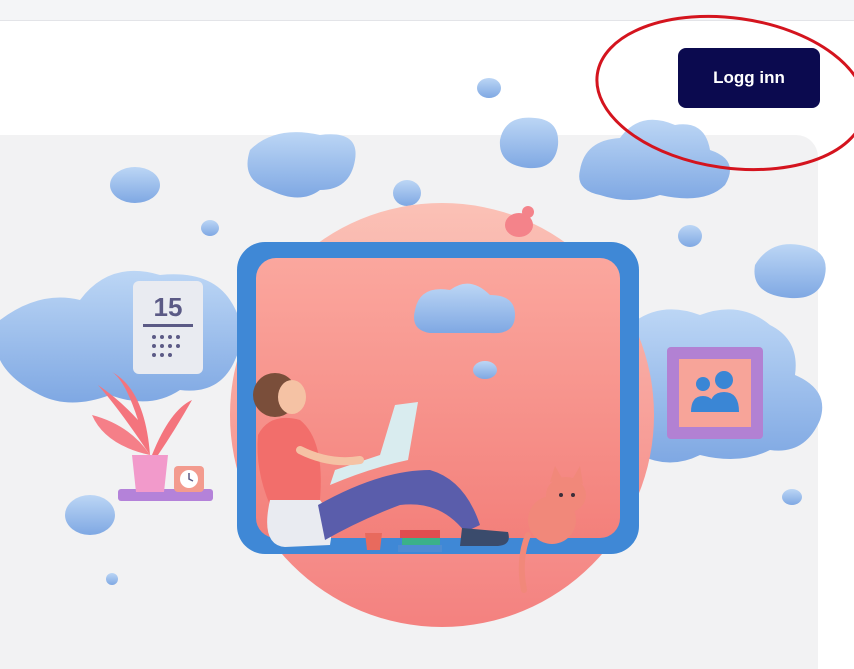 The height and width of the screenshot is (669, 854). What do you see at coordinates (749, 78) in the screenshot?
I see `login-button: Logg inn` at bounding box center [749, 78].